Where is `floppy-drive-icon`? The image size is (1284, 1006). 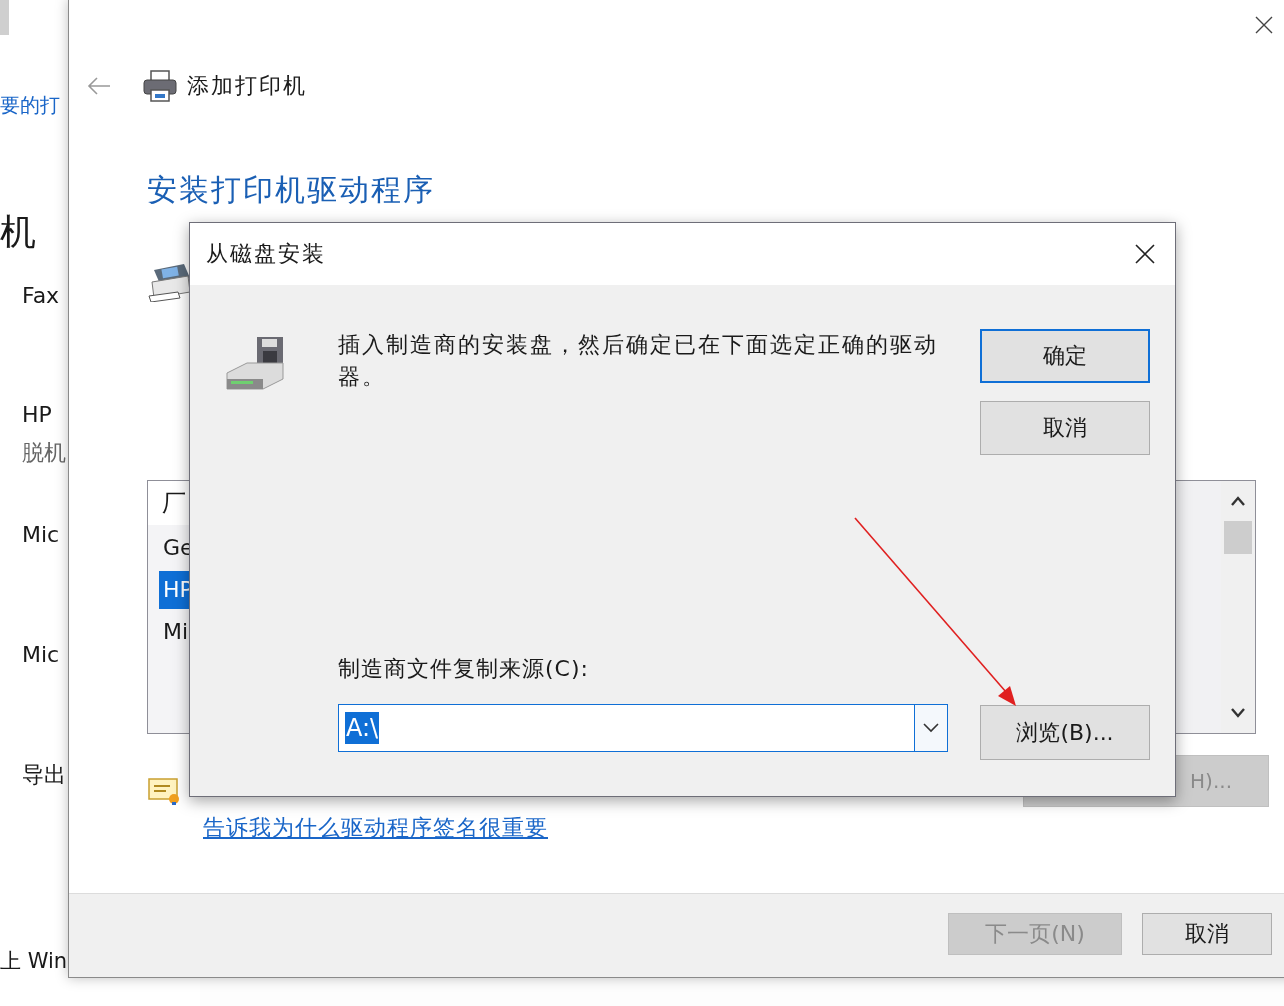 floppy-drive-icon is located at coordinates (256, 363).